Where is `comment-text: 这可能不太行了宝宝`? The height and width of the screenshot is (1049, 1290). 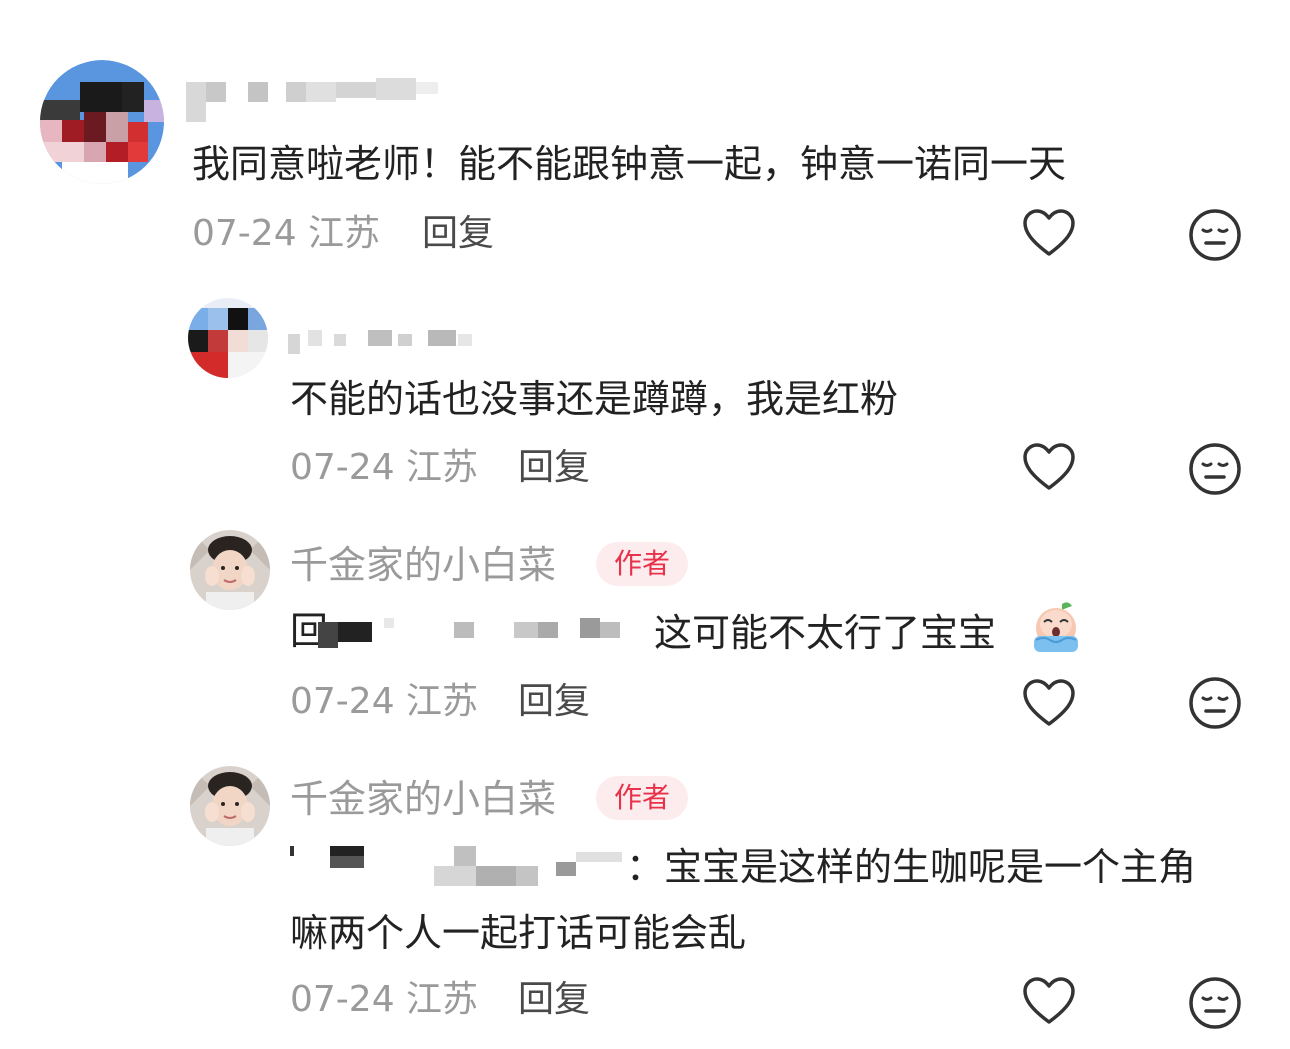
comment-text: 这可能不太行了宝宝 is located at coordinates (825, 633).